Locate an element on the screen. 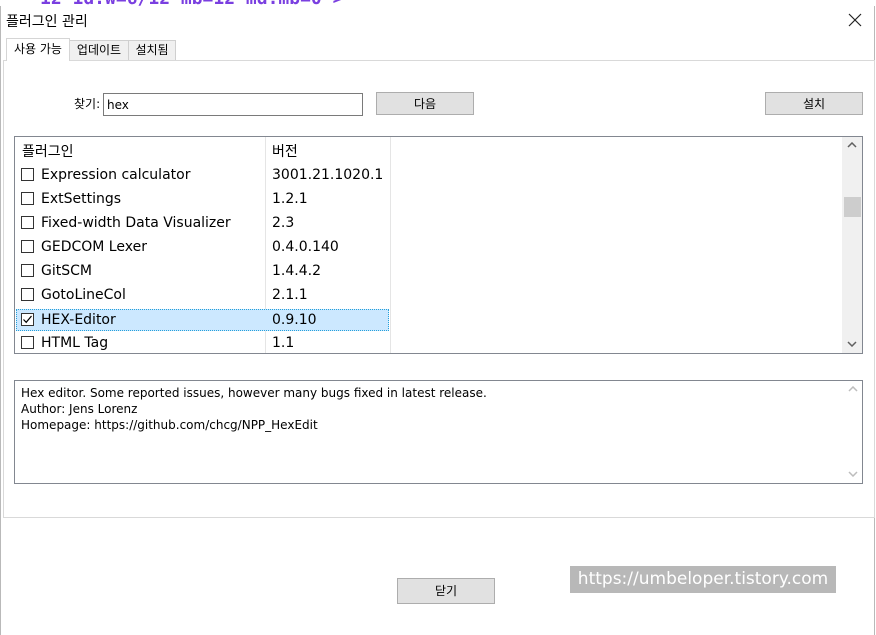 This screenshot has width=876, height=635. table-row: Fixed-width Data Visualizer 2.3 is located at coordinates (203, 224).